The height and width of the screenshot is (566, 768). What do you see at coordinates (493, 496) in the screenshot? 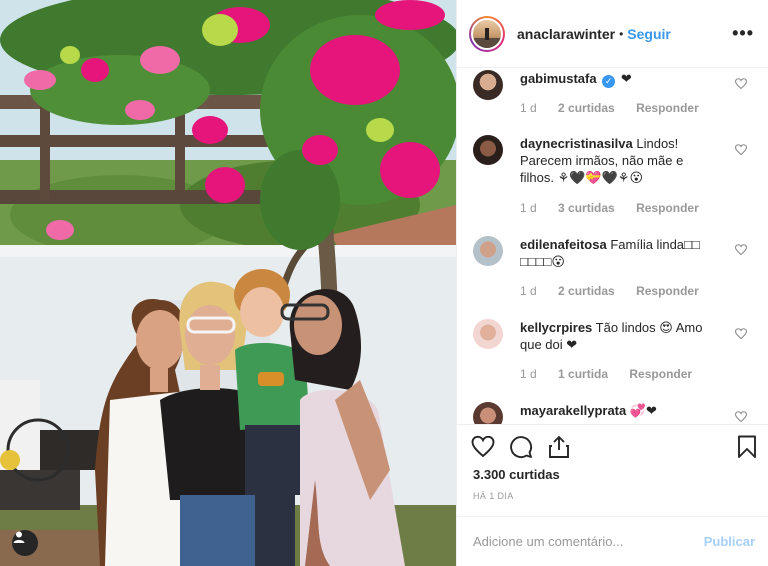
I see `post-timestamp: HÁ 1 DIA` at bounding box center [493, 496].